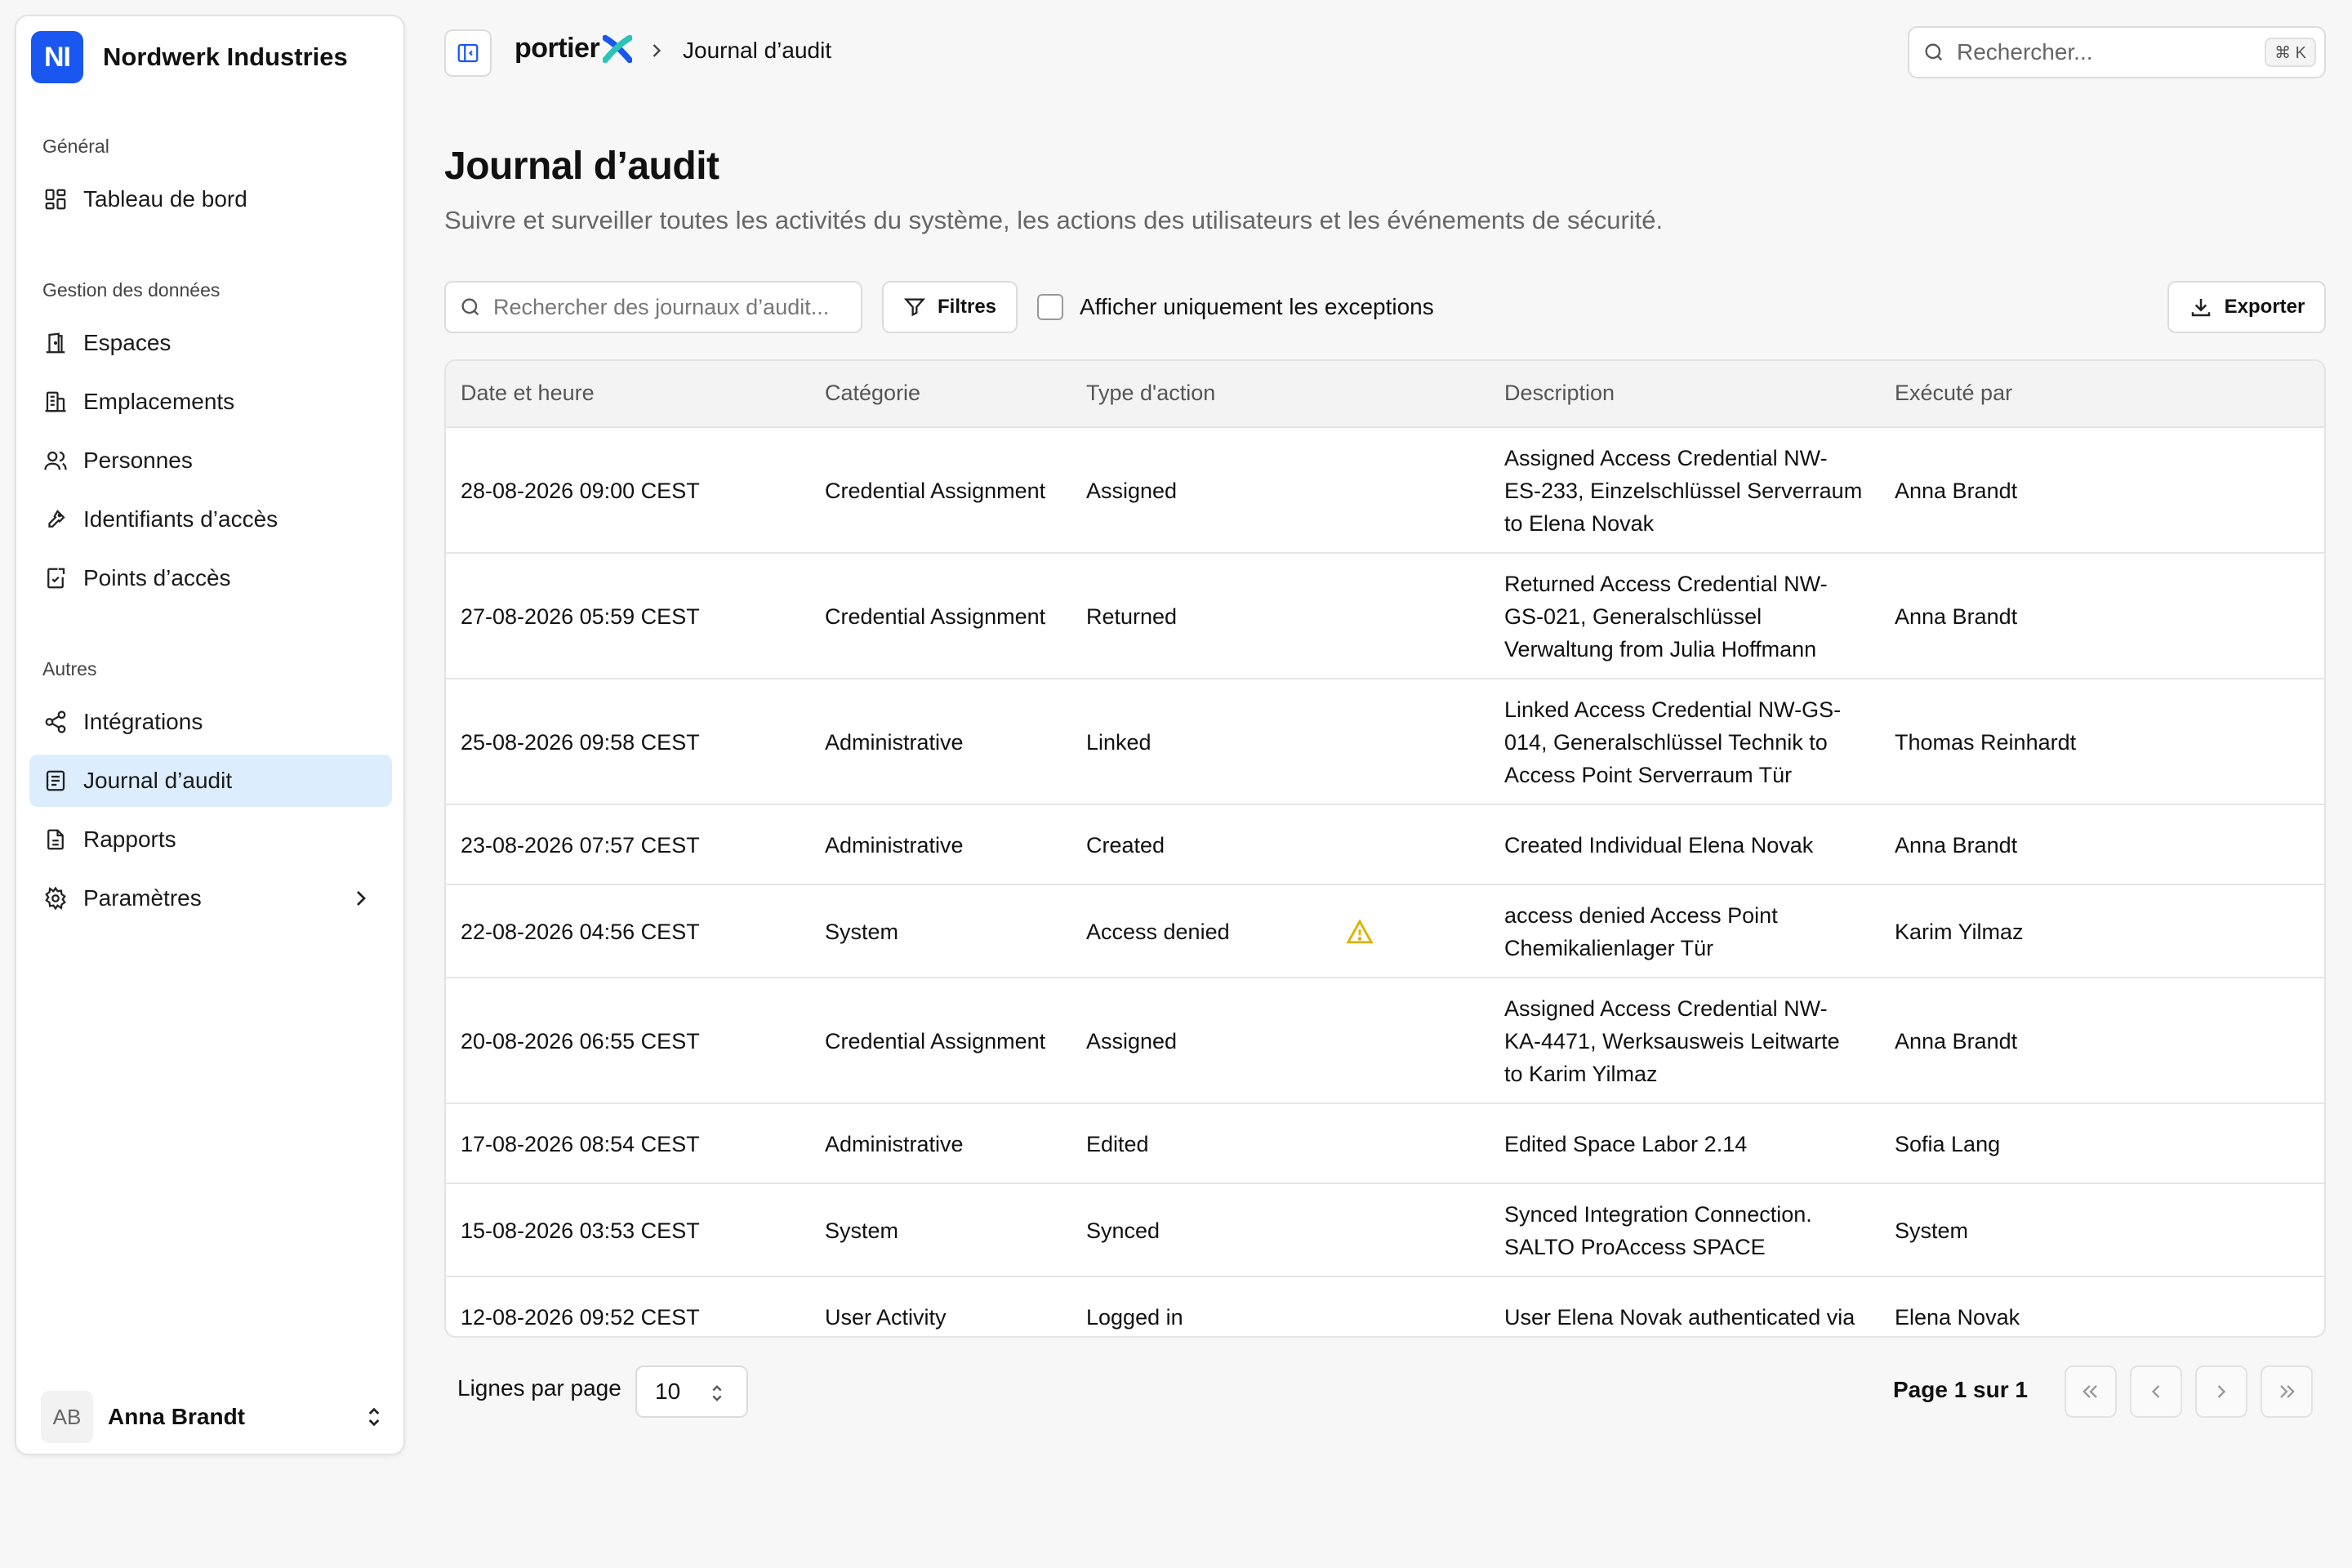  Describe the element at coordinates (580, 491) in the screenshot. I see `cell-datetime: 28-08-2026 09:00 CEST` at that location.